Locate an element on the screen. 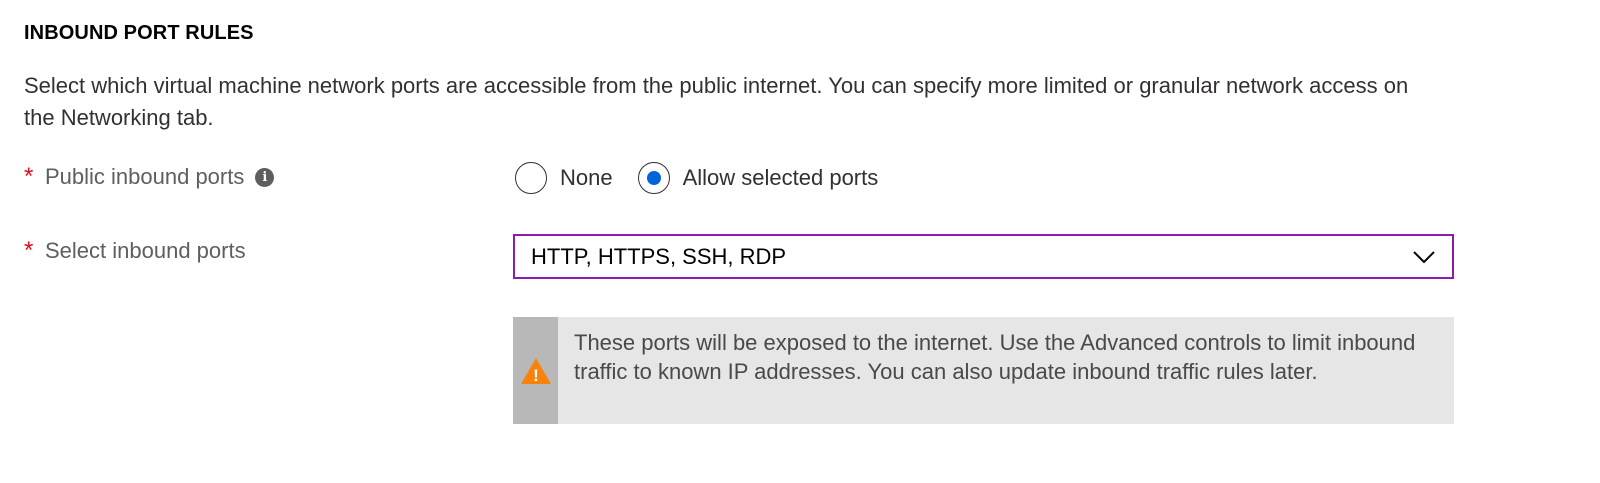  select-inbound-ports-dropdown: HTTP, HTTPS, SSH, RDP is located at coordinates (983, 256).